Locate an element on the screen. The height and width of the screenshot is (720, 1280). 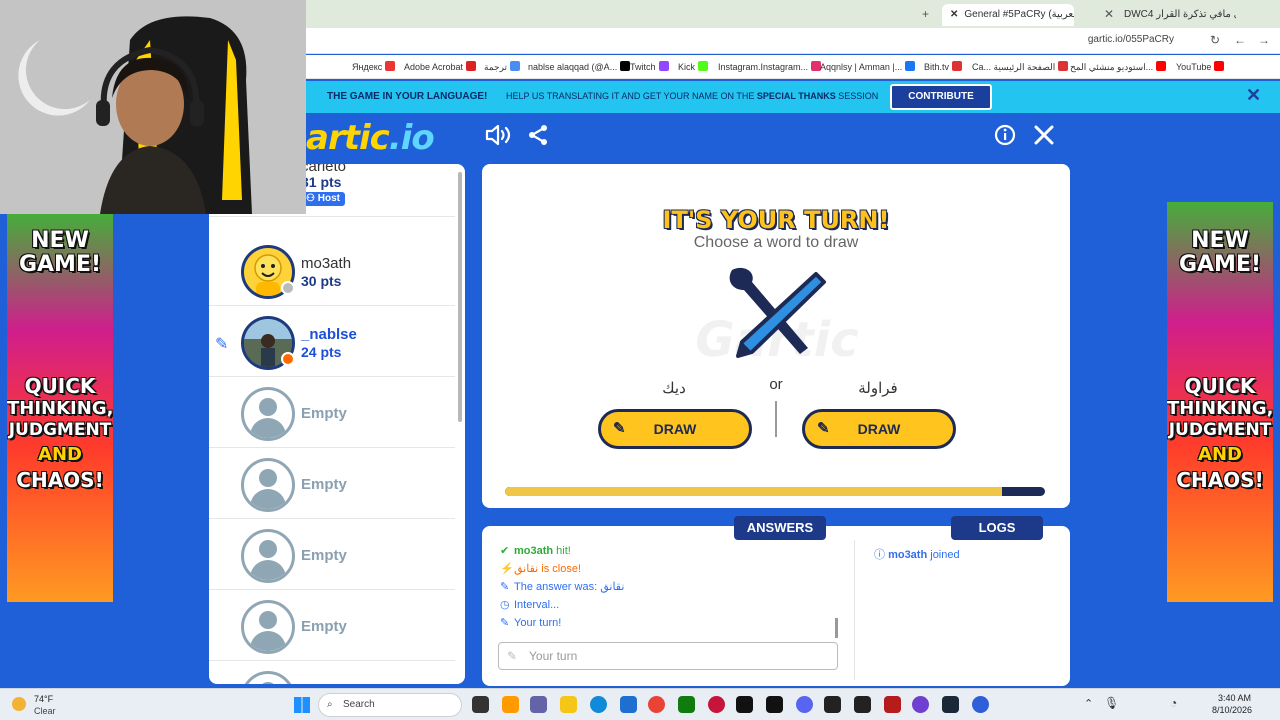
browser-tab-gartic: ✕ General #5PaCRy (العربية) - Gartic is located at coordinates (1008, 15).